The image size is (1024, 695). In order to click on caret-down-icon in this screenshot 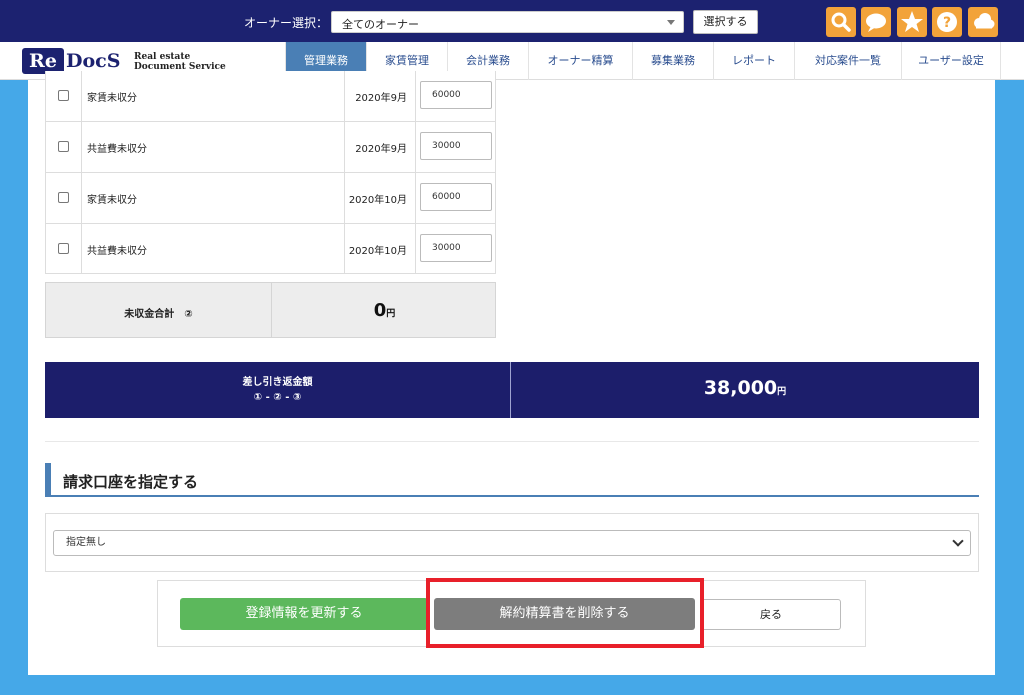, I will do `click(671, 22)`.